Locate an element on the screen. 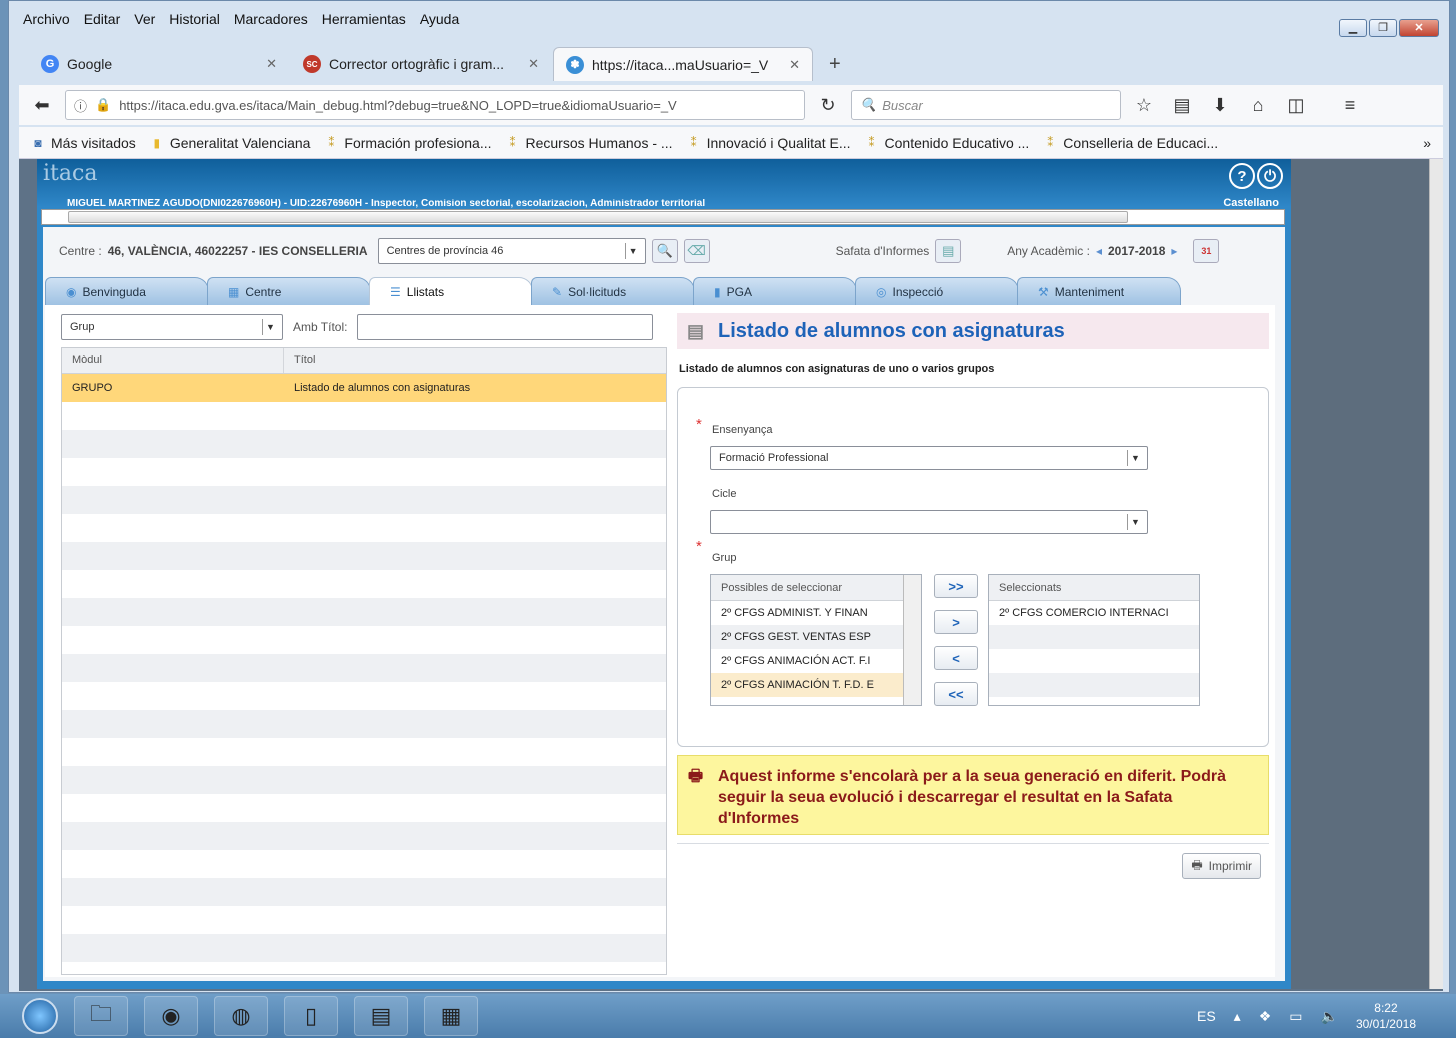 The width and height of the screenshot is (1456, 1038). menu-historial: Historial is located at coordinates (194, 19).